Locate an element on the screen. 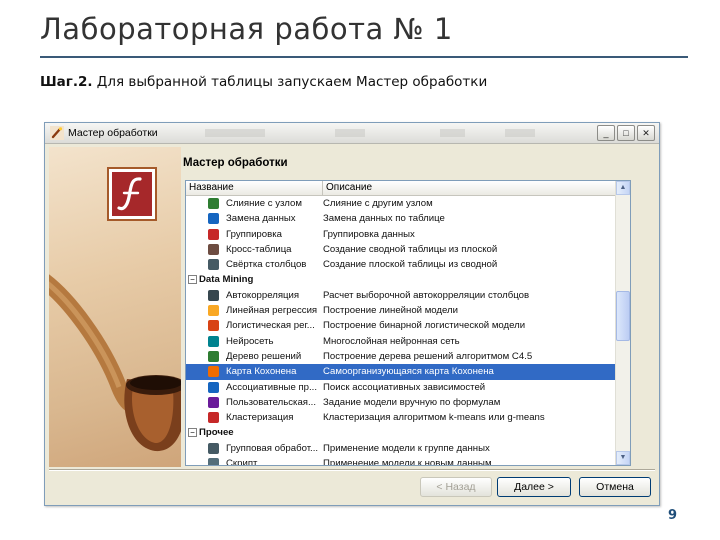  group-label: Прочее is located at coordinates (216, 433).